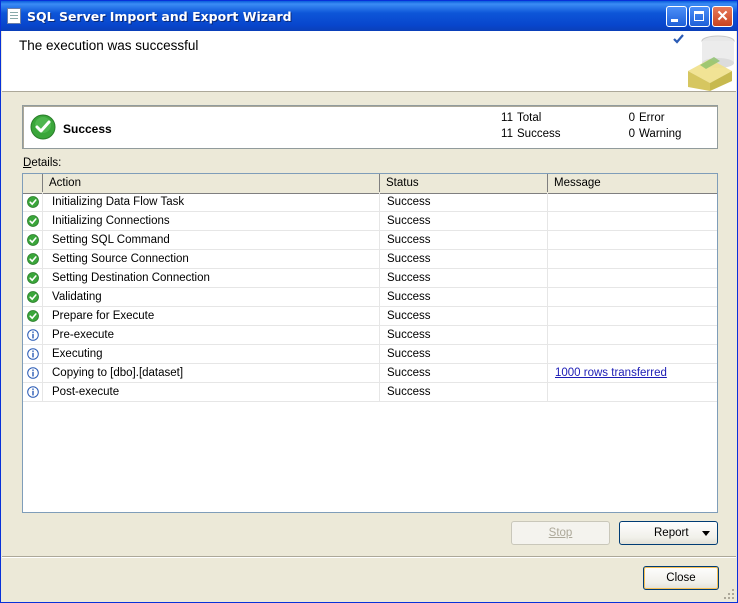  Describe the element at coordinates (211, 297) in the screenshot. I see `action-cell: Validating` at that location.